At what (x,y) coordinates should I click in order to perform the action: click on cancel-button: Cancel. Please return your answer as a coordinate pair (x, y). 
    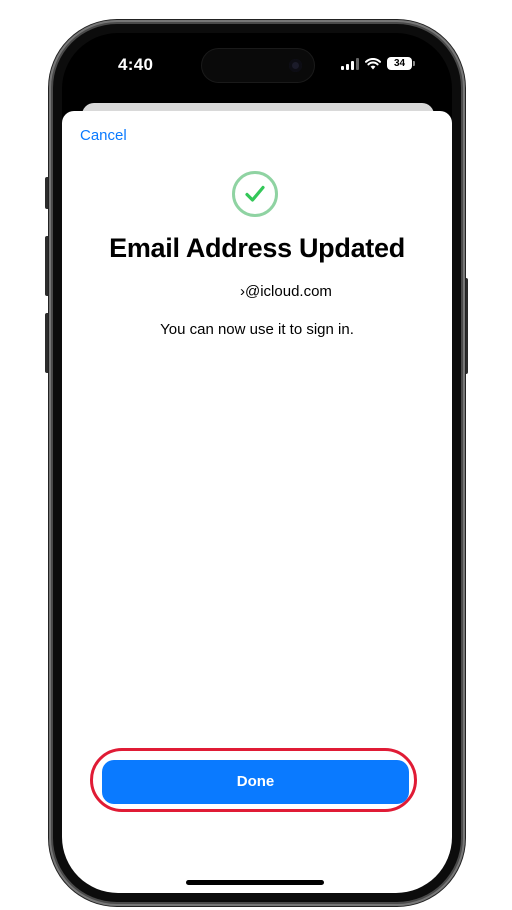
    Looking at the image, I should click on (103, 135).